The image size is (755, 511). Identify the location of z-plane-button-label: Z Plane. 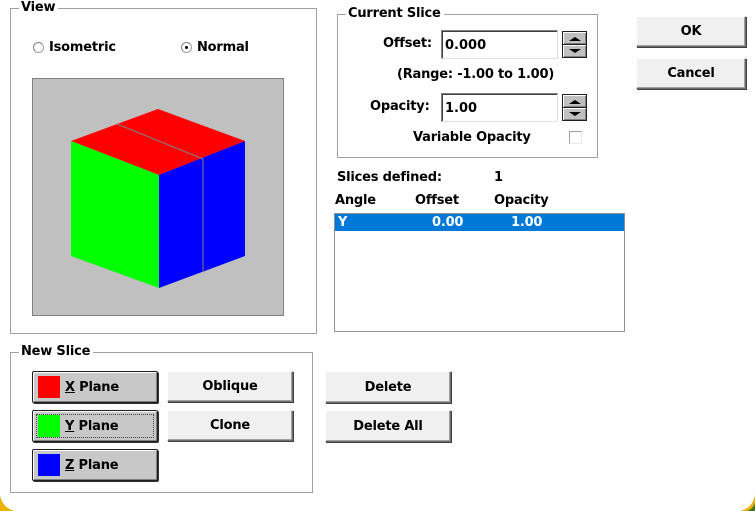
(92, 465).